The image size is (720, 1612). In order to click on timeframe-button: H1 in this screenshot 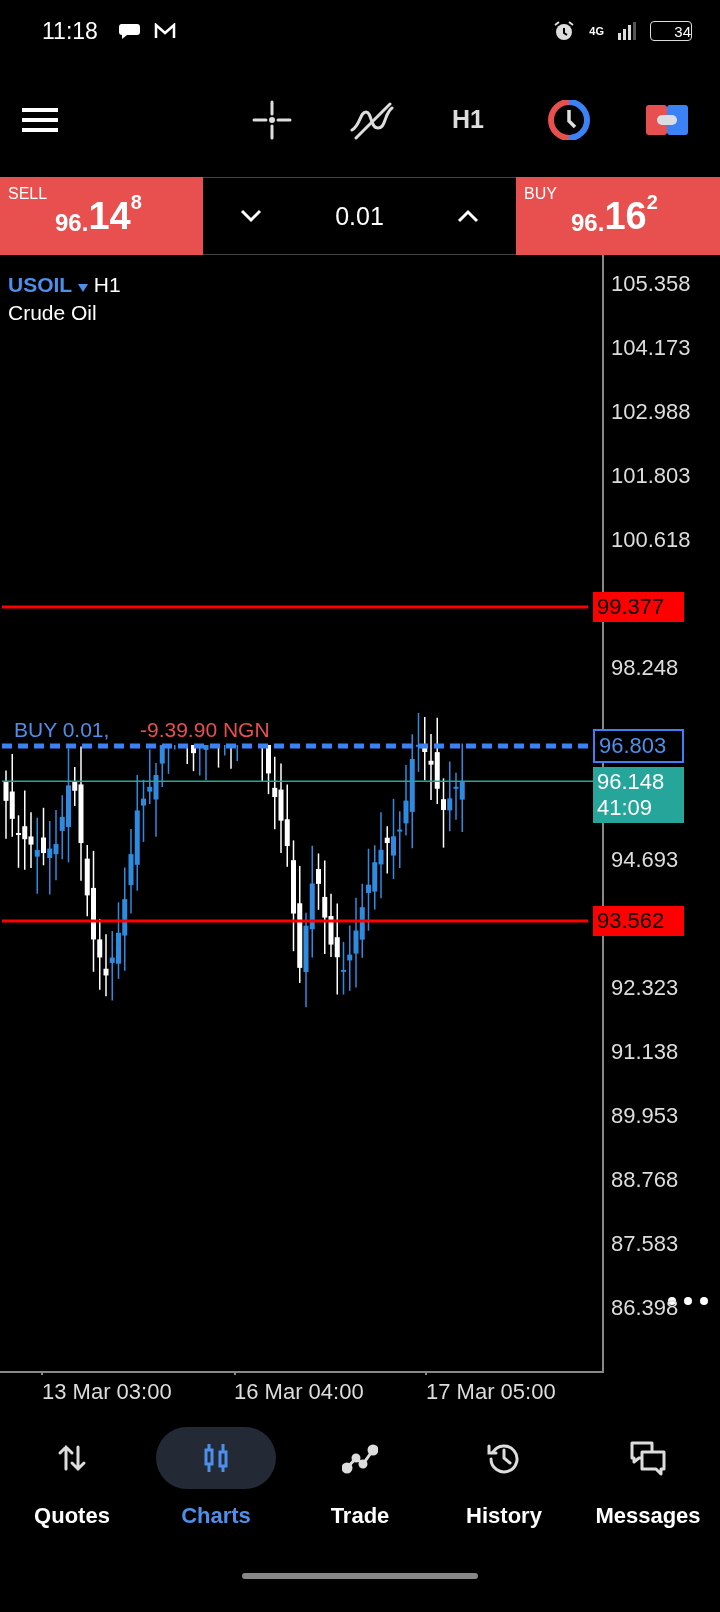, I will do `click(468, 119)`.